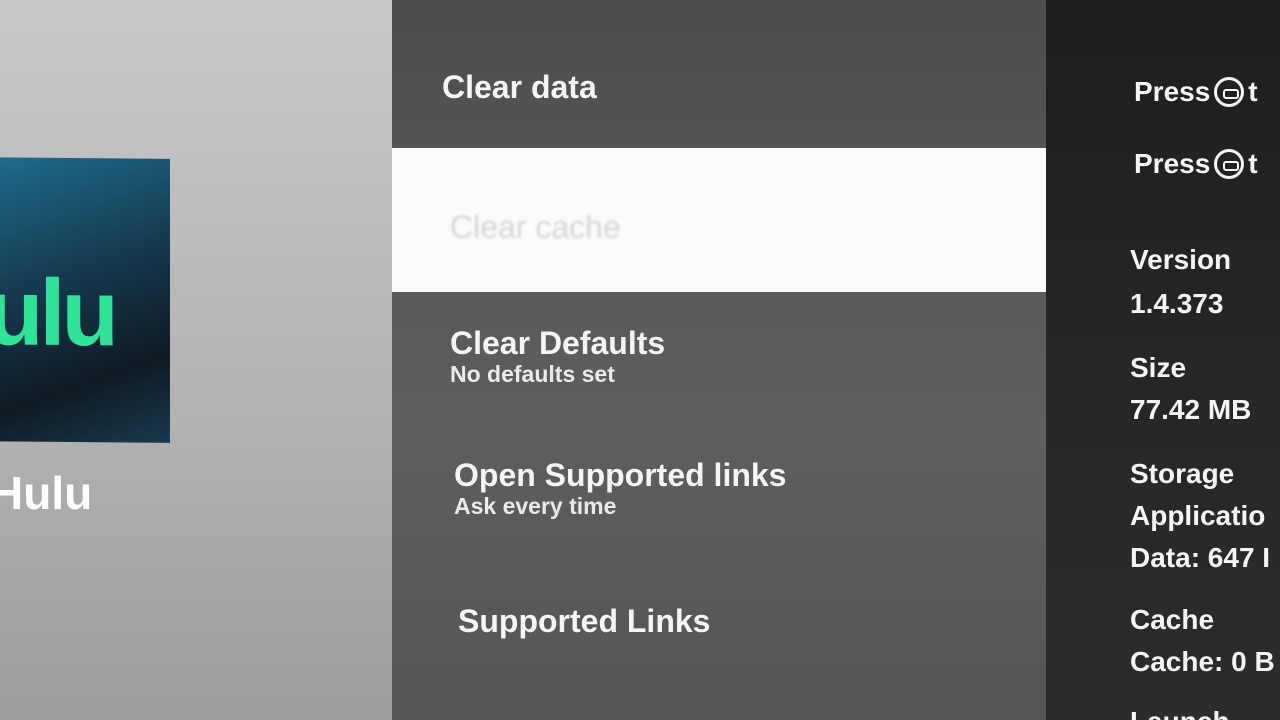 The width and height of the screenshot is (1280, 720). Describe the element at coordinates (558, 343) in the screenshot. I see `menu-item-title: Clear Defaults` at that location.